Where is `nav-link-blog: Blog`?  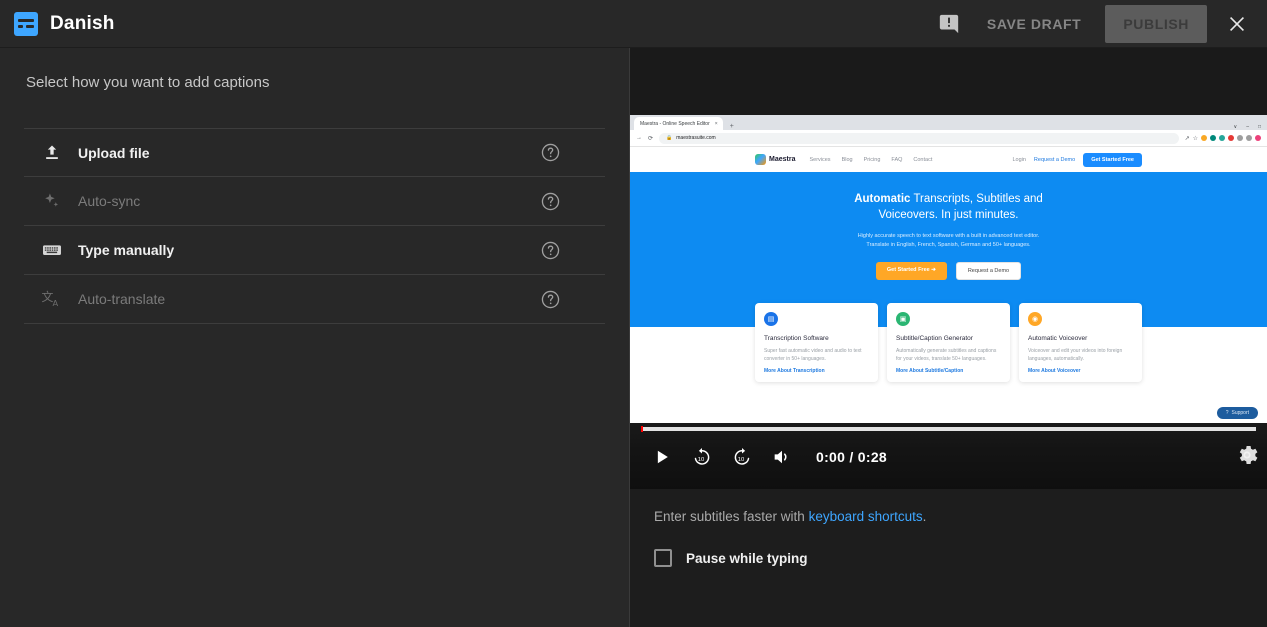 nav-link-blog: Blog is located at coordinates (847, 159).